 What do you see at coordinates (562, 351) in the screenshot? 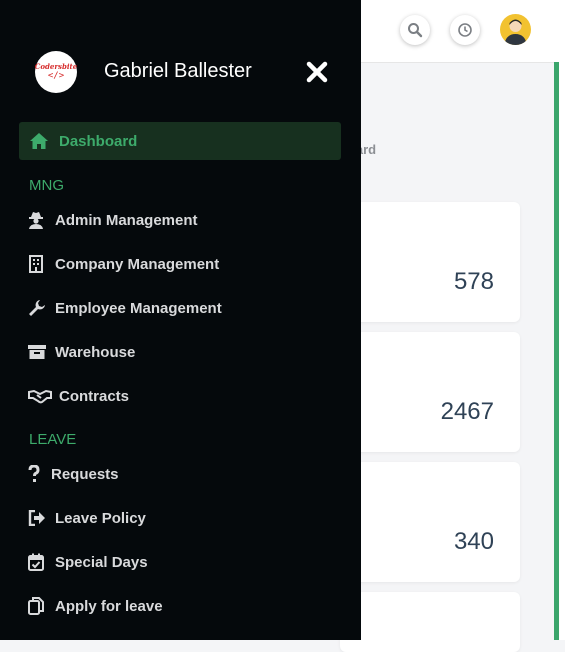
I see `page-edge` at bounding box center [562, 351].